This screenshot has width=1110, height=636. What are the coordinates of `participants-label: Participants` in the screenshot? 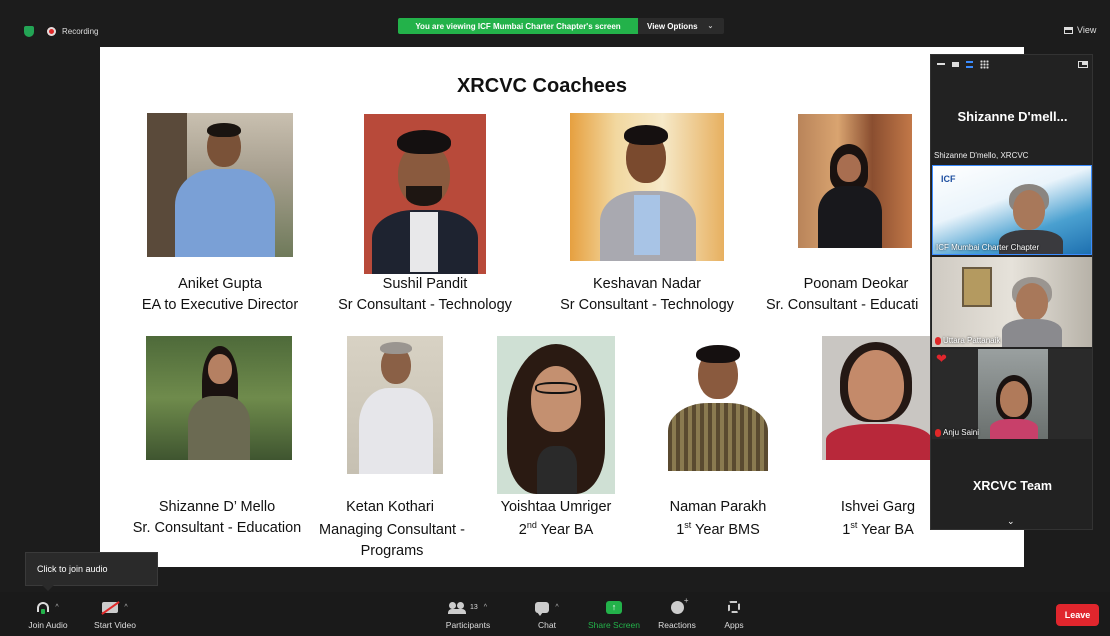 It's located at (468, 625).